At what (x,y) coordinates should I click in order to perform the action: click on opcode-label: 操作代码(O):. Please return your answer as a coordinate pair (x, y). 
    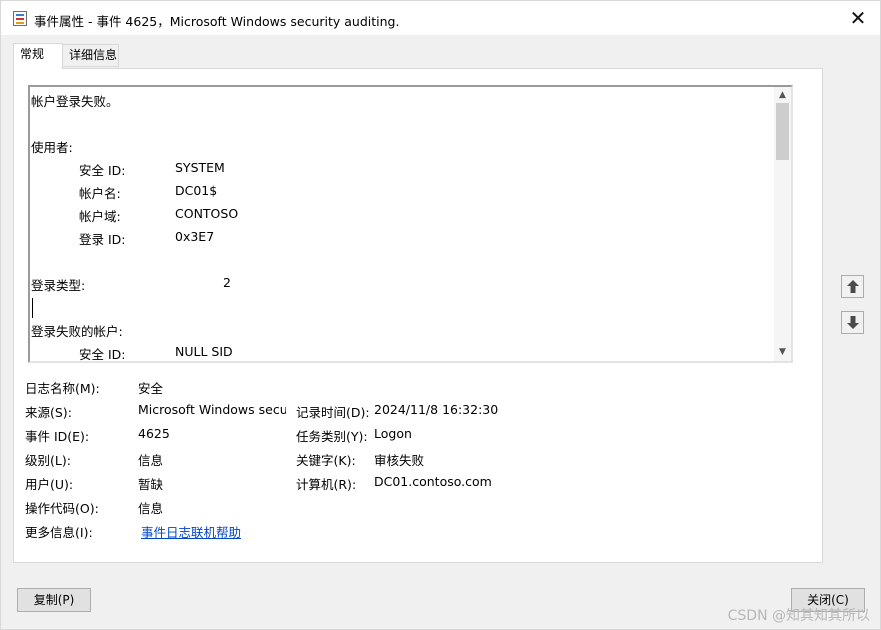
    Looking at the image, I should click on (62, 508).